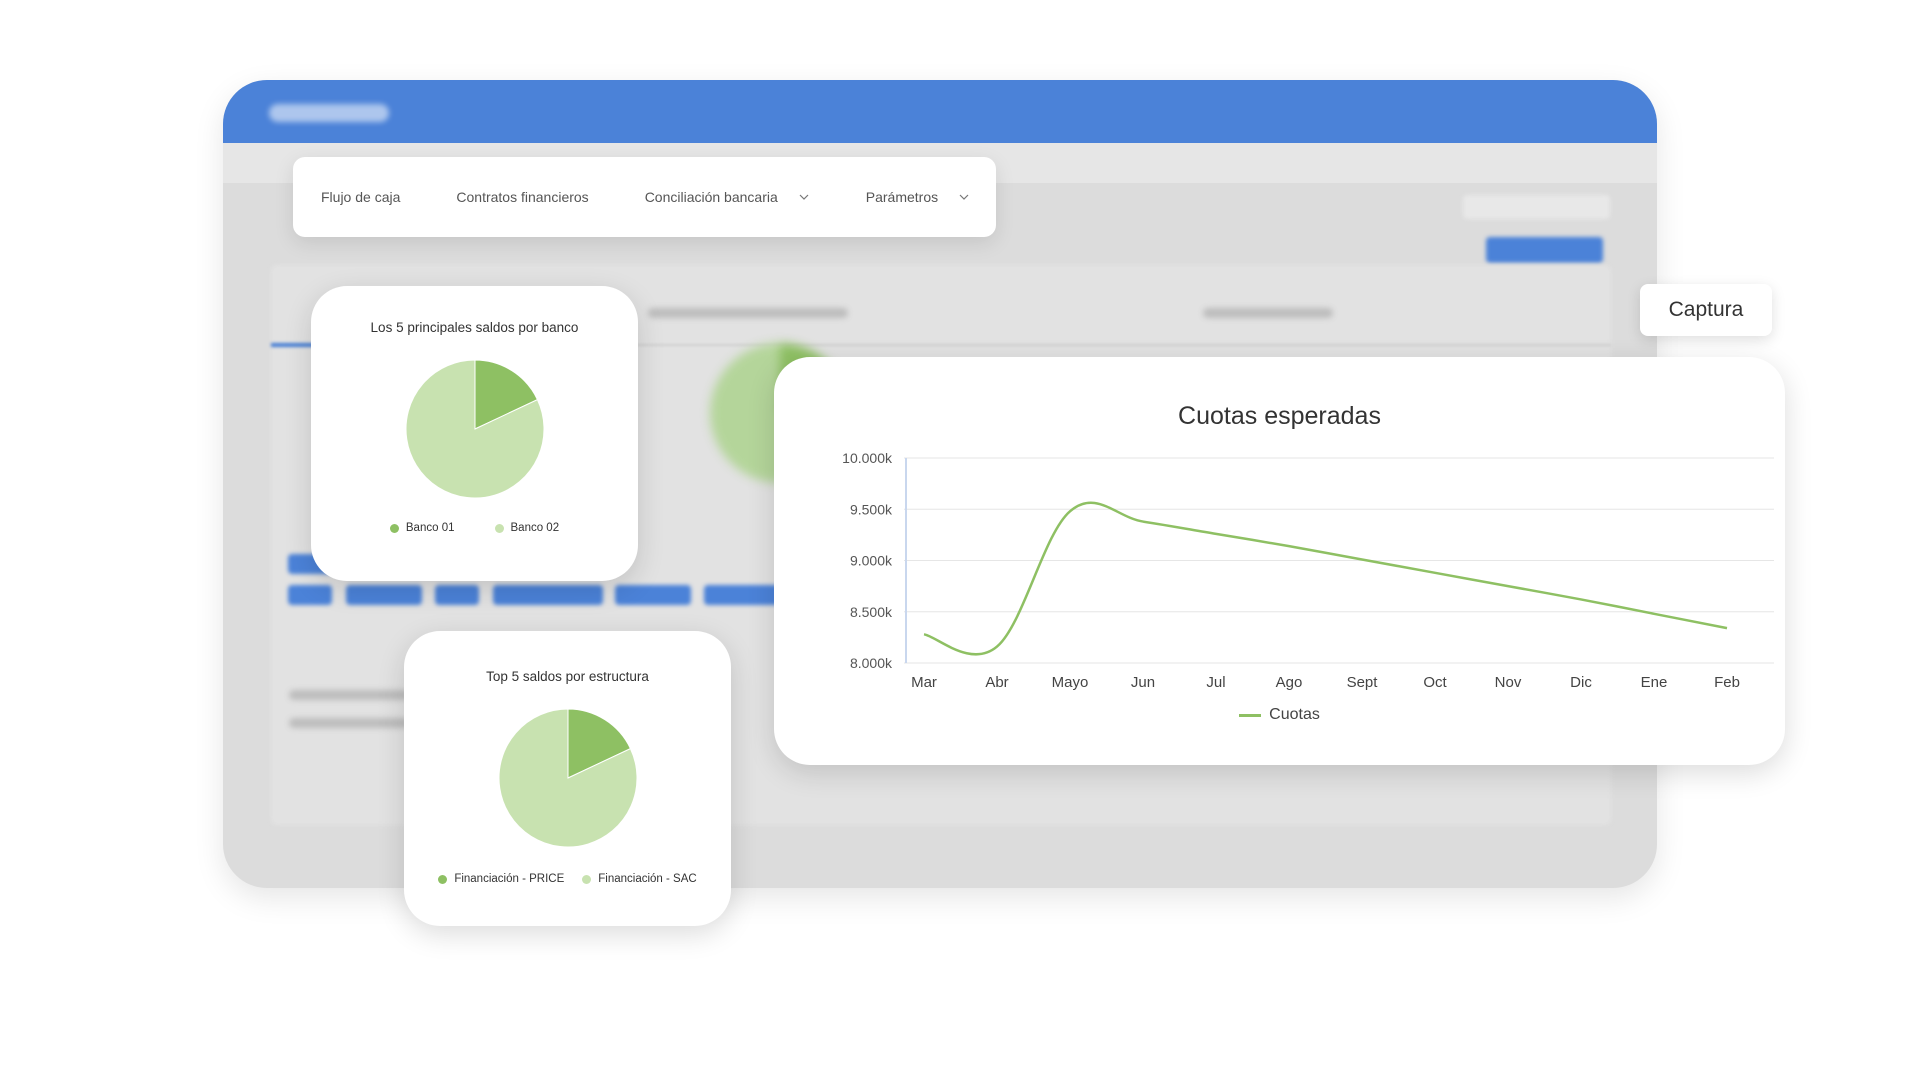  I want to click on legend-line-swatch, so click(1250, 715).